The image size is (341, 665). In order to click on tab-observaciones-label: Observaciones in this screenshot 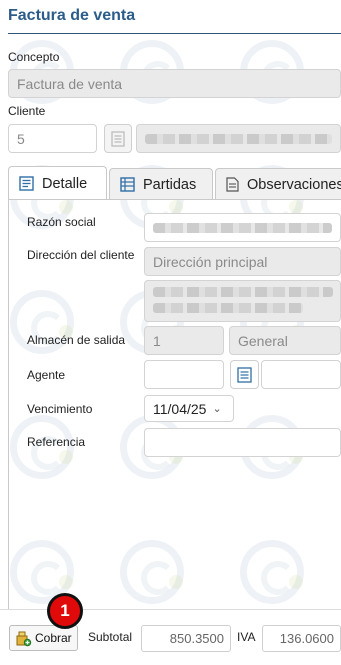, I will do `click(294, 184)`.